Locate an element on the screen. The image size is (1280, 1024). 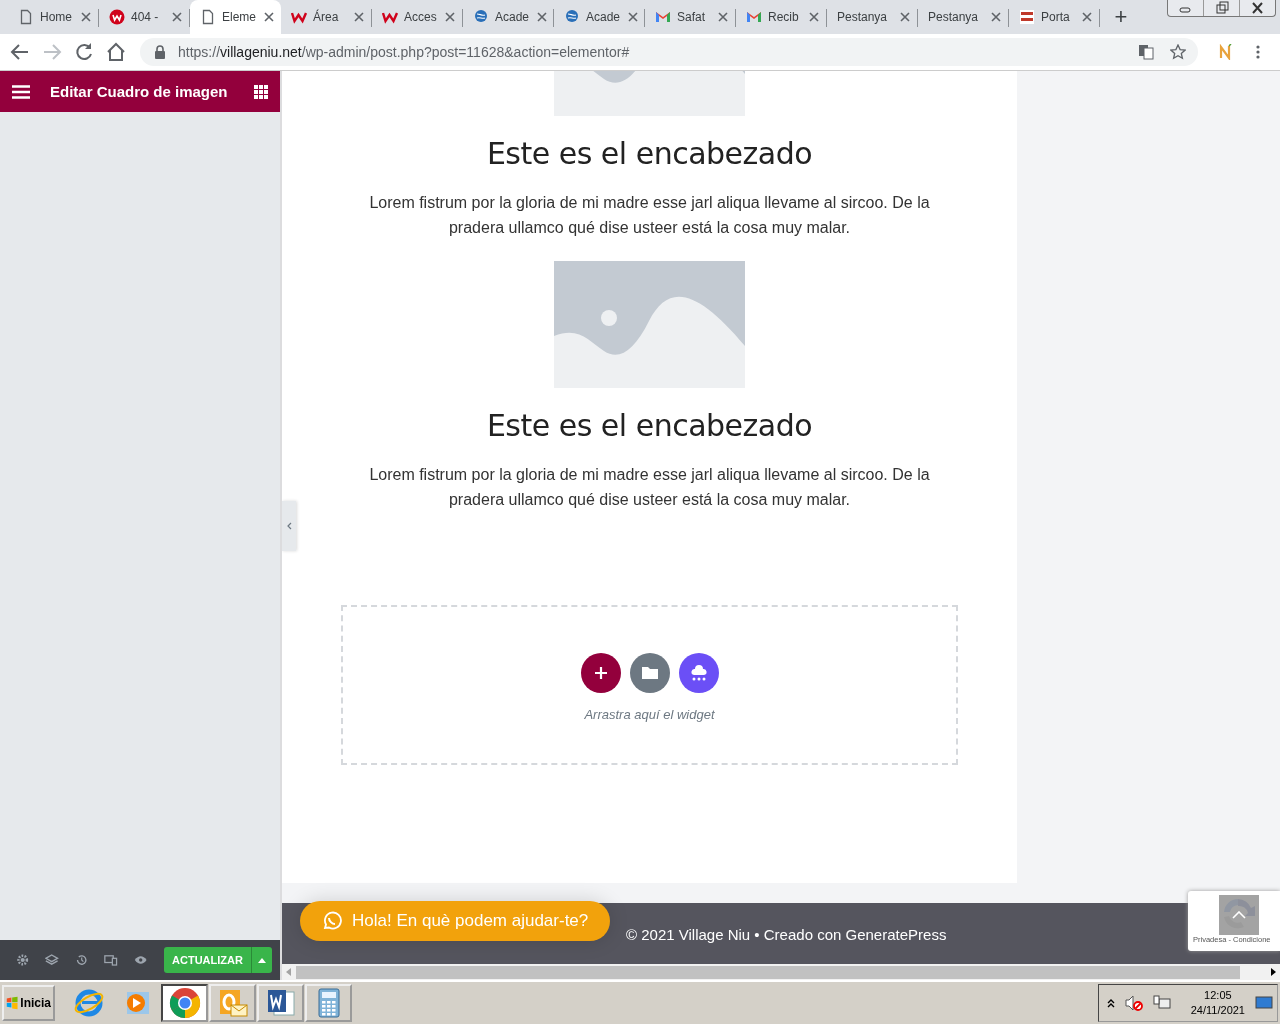
windows-logo-icon is located at coordinates (12, 1003).